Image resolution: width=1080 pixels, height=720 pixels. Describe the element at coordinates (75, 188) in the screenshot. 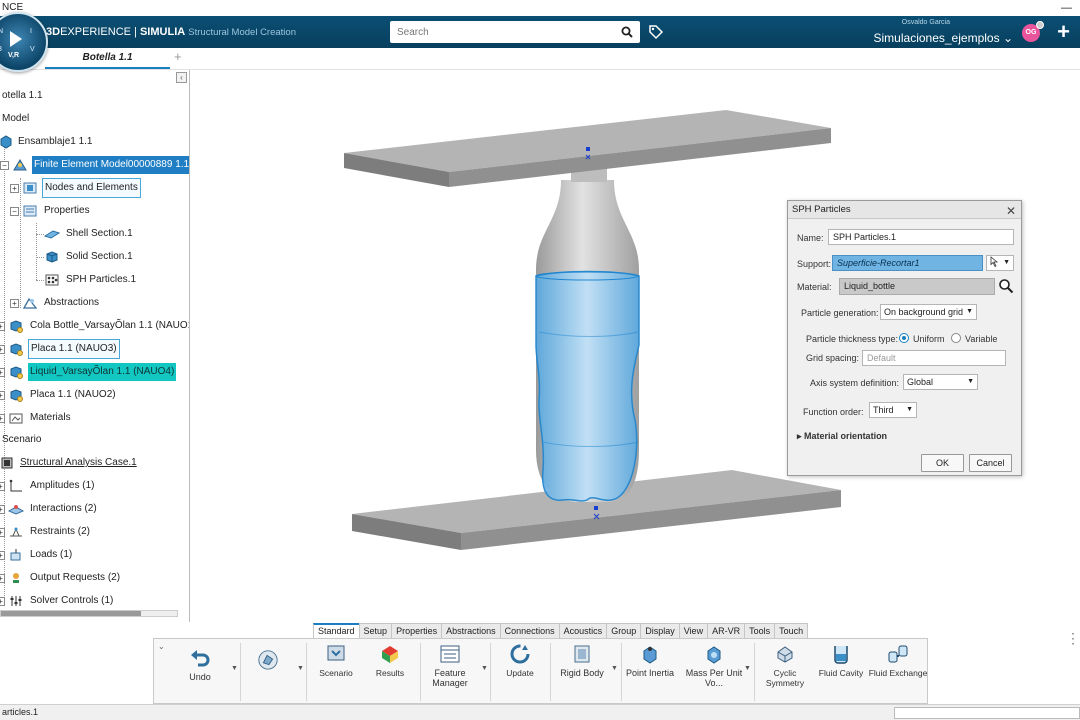

I see `tree-item-nodes-elements: + Nodes and Elements` at that location.